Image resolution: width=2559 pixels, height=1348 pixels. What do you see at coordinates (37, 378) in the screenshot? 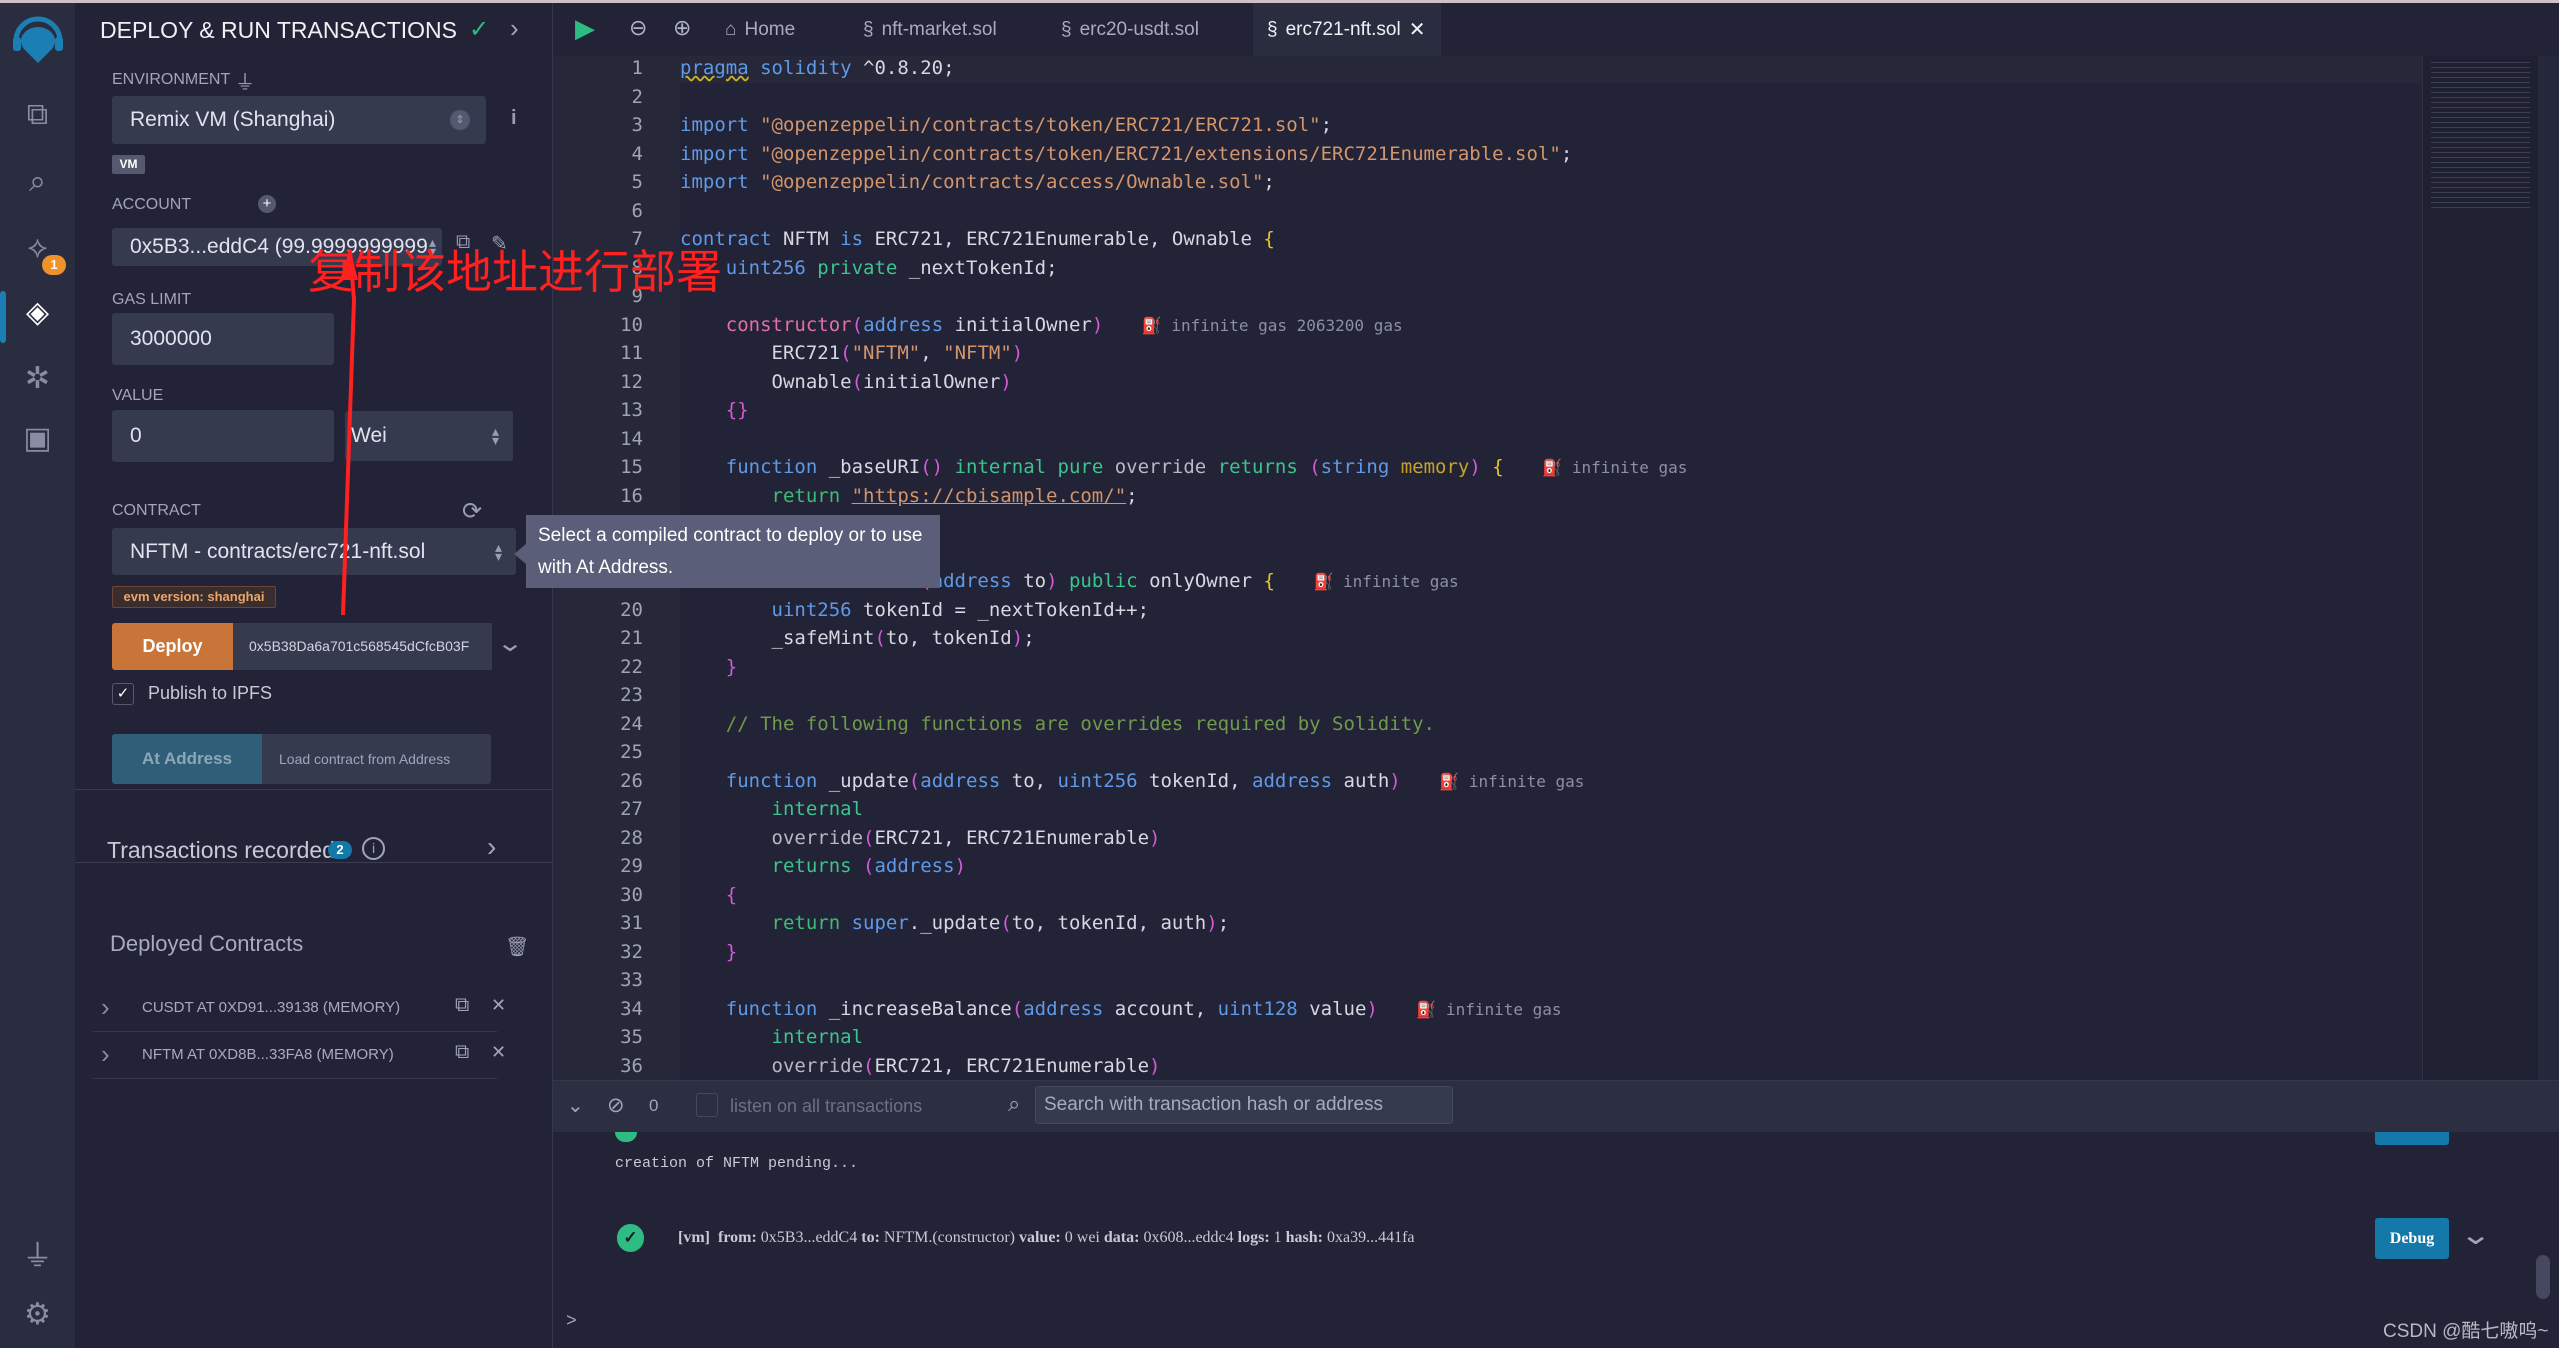
I see `debugger-icon: ✲` at bounding box center [37, 378].